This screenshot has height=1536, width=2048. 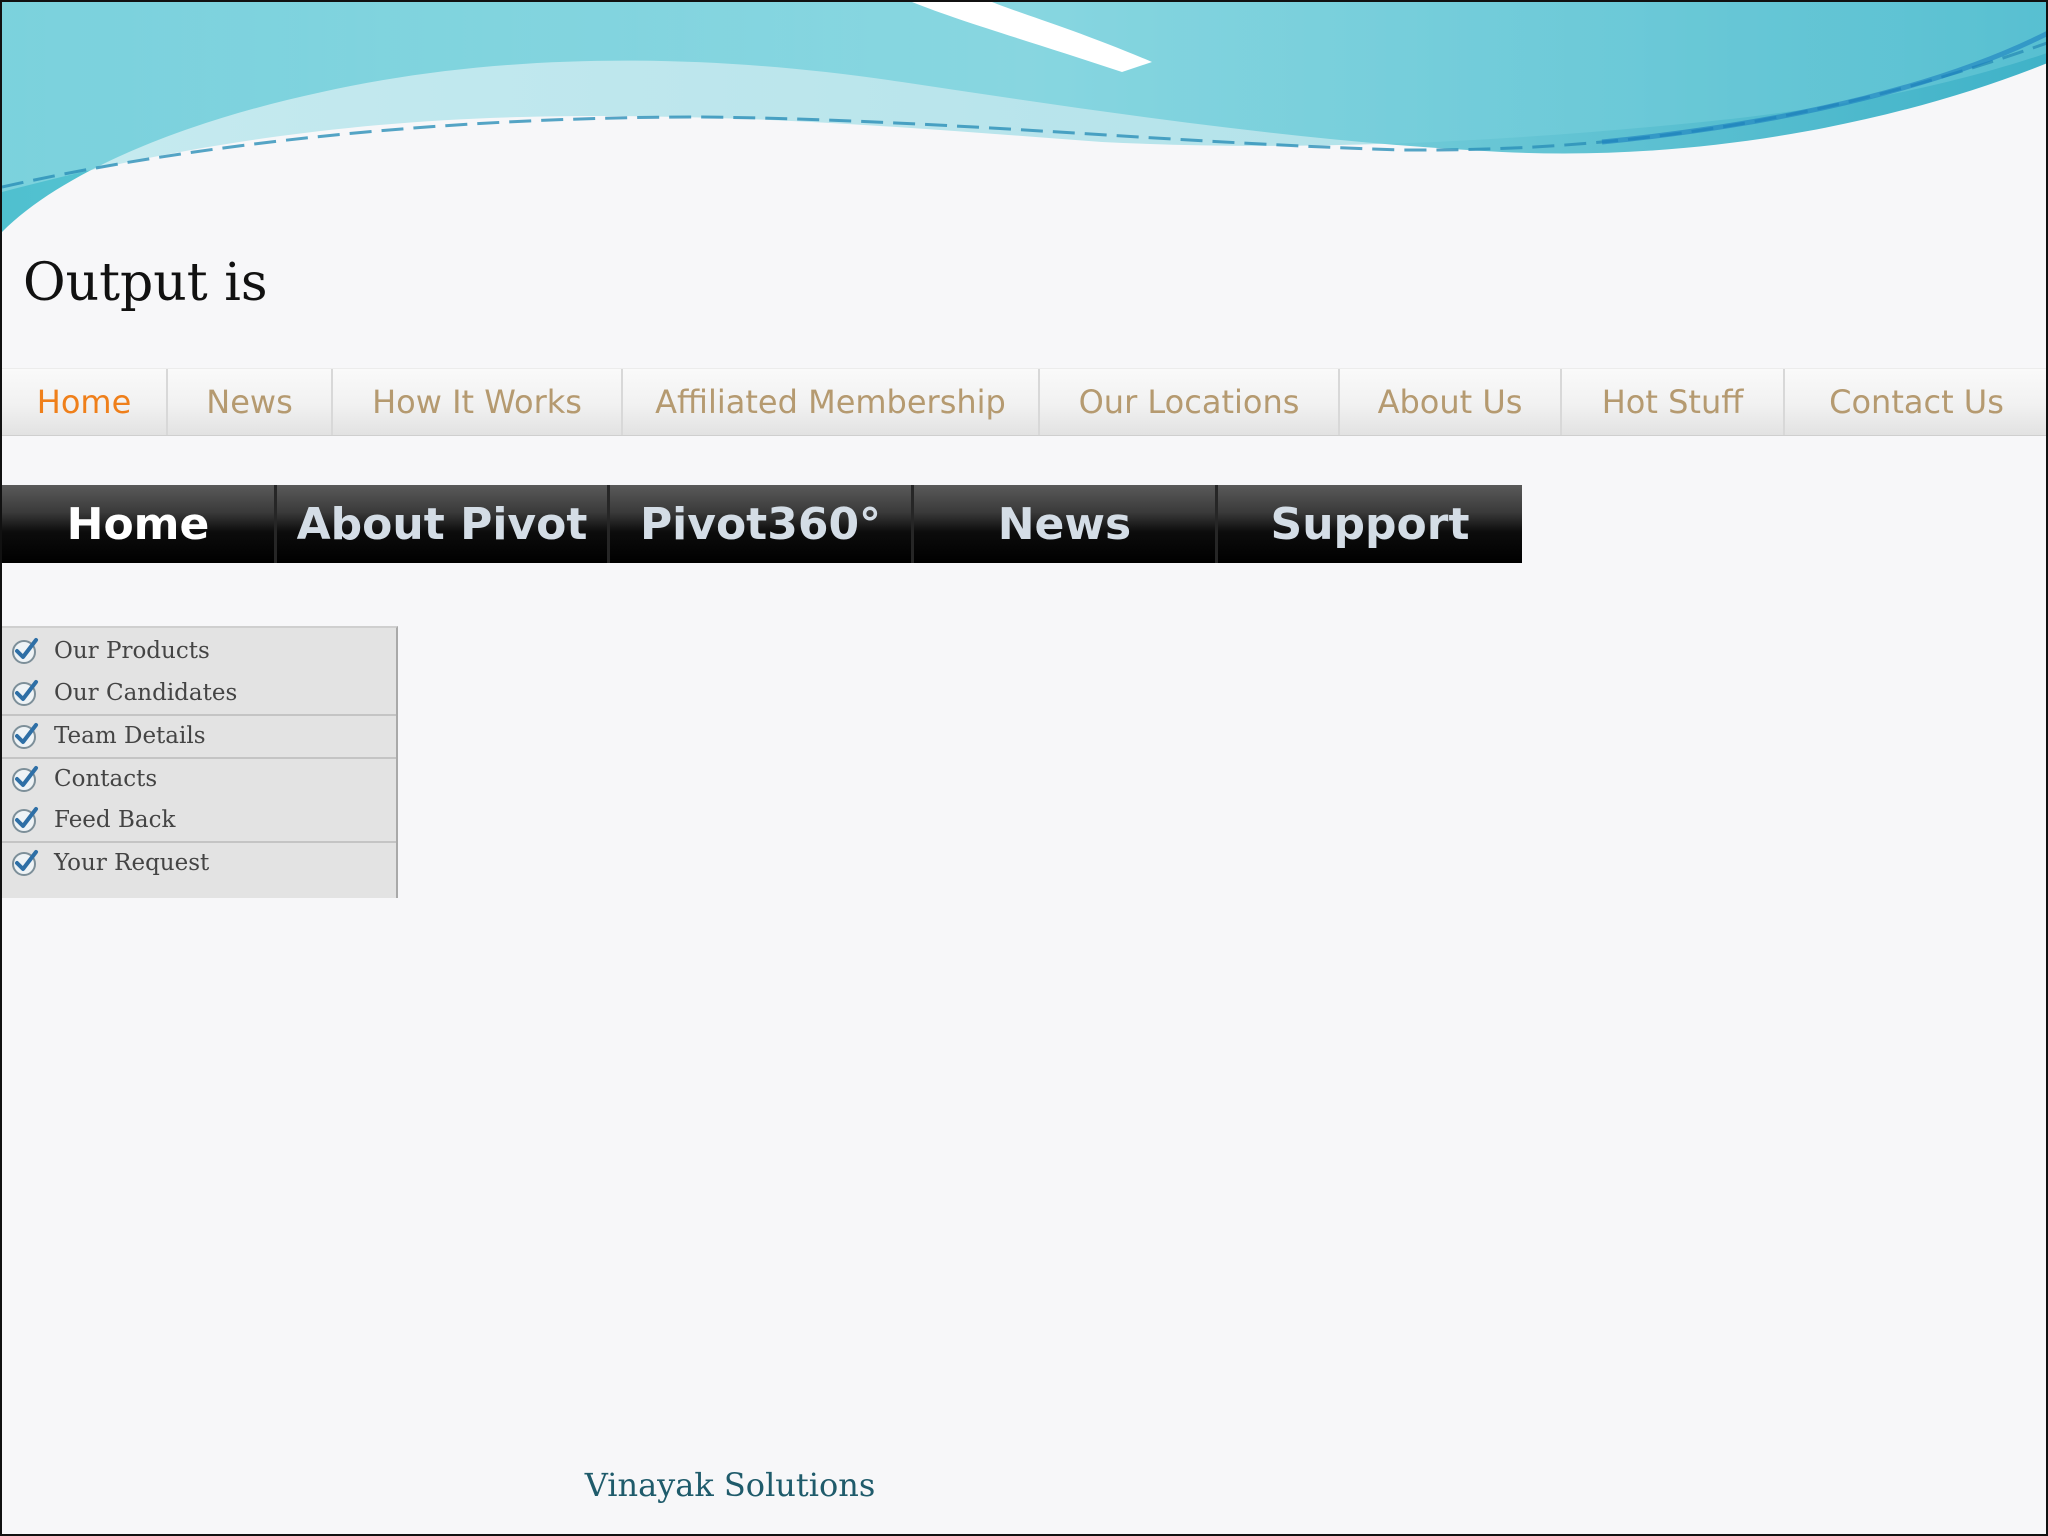 I want to click on side-menu-item-contacts: Contacts, so click(x=199, y=778).